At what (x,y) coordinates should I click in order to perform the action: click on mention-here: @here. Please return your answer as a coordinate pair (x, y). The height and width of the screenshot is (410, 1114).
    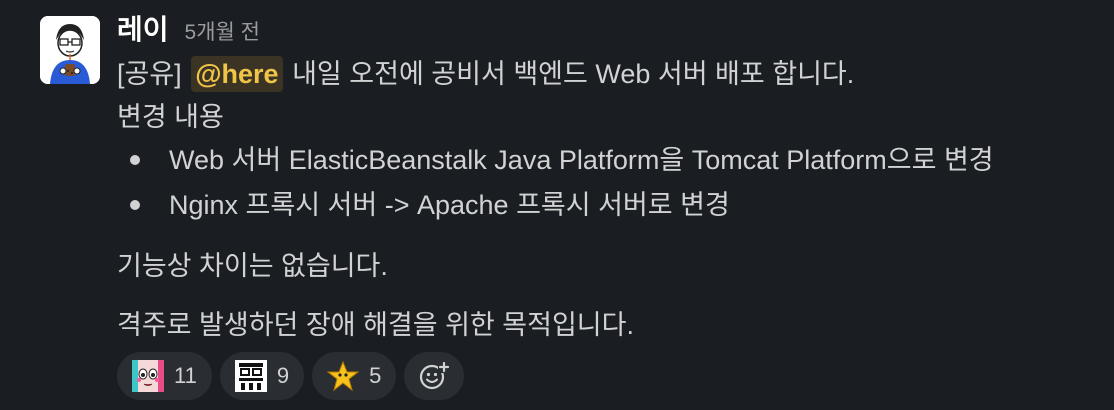
    Looking at the image, I should click on (237, 74).